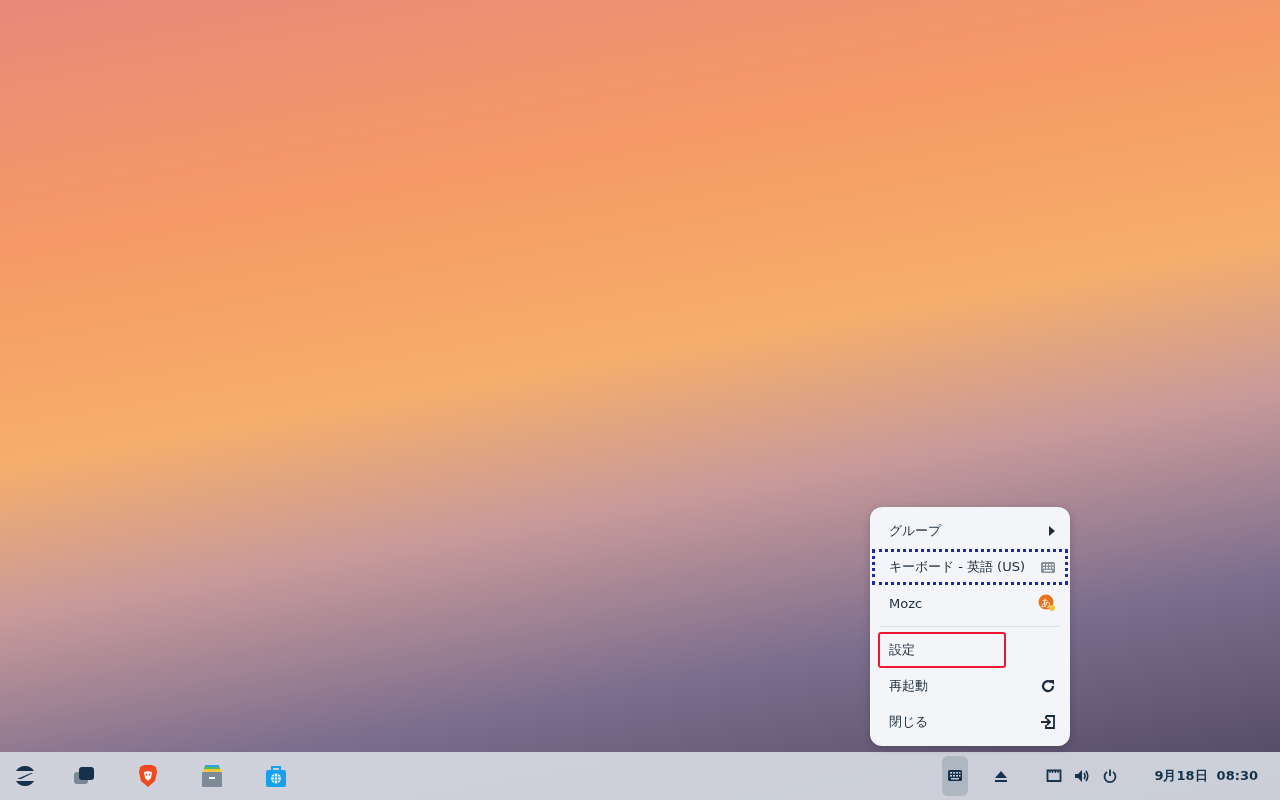 Image resolution: width=1280 pixels, height=800 pixels. Describe the element at coordinates (1054, 776) in the screenshot. I see `network-port-icon` at that location.